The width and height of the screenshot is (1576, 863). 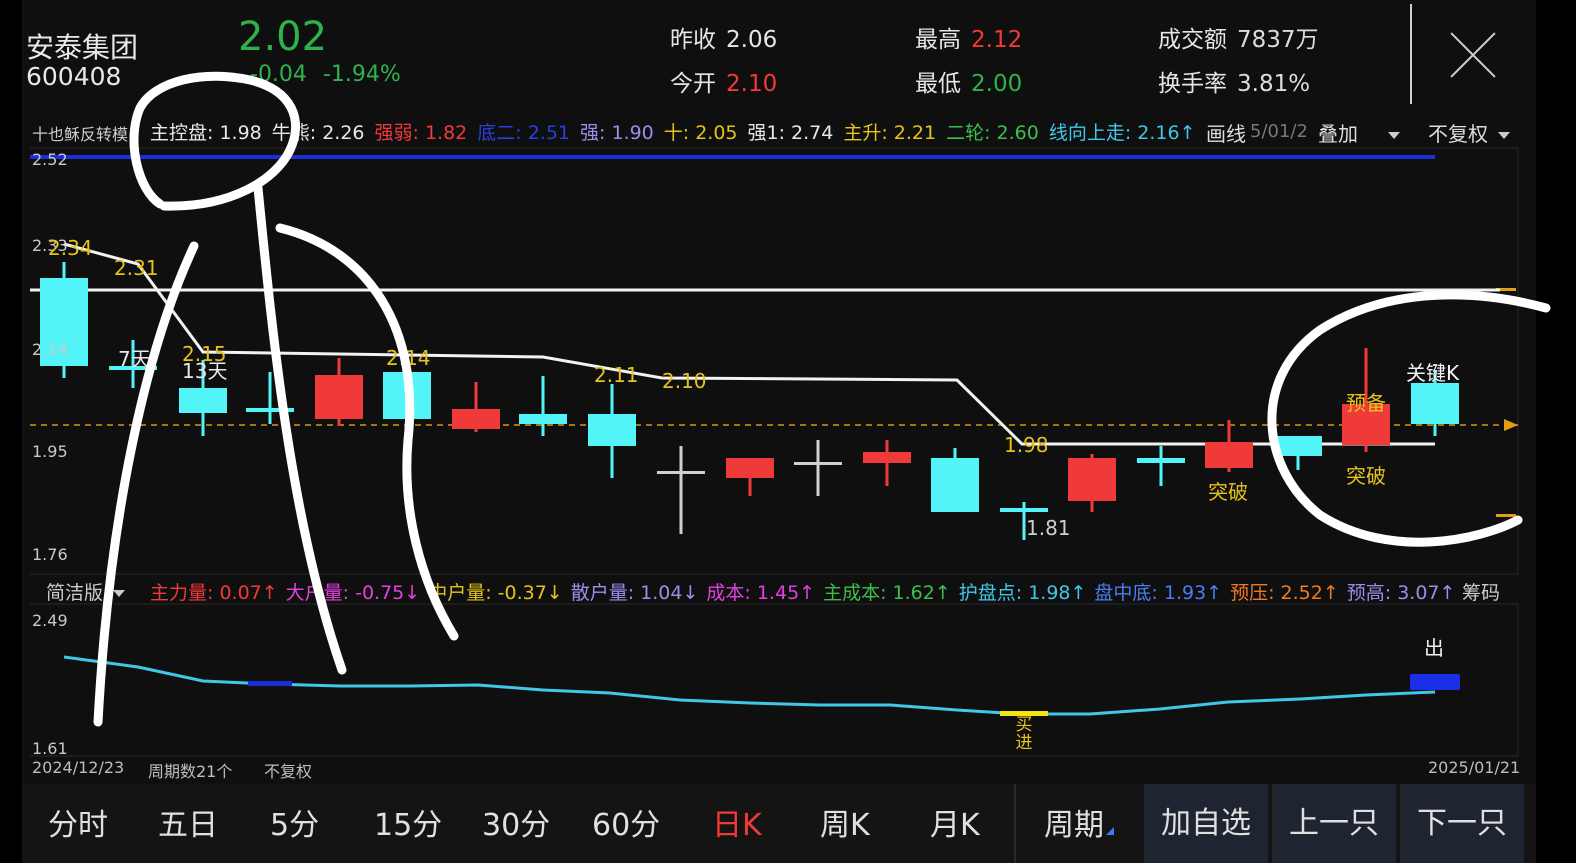 What do you see at coordinates (294, 822) in the screenshot?
I see `tab-5min: 5分` at bounding box center [294, 822].